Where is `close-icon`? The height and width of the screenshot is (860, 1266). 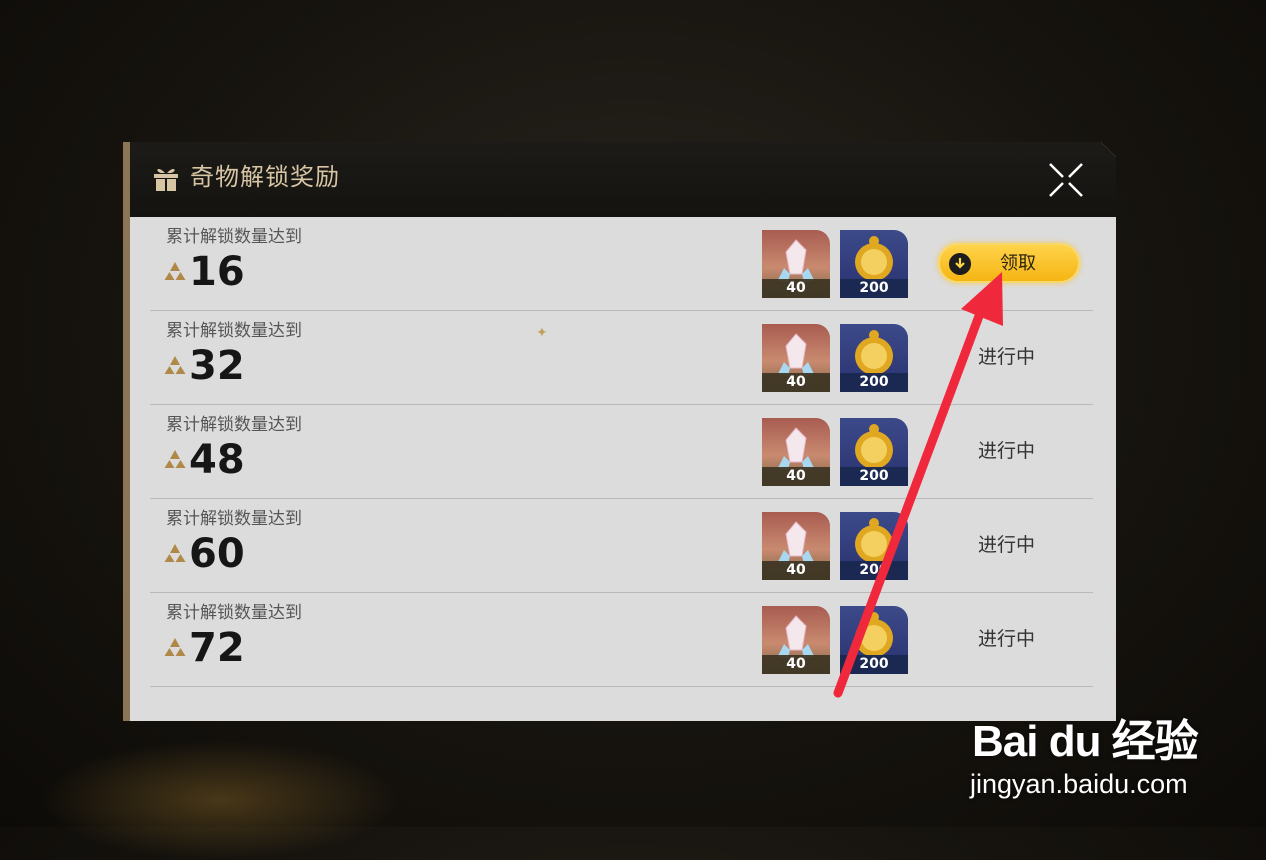
close-icon is located at coordinates (1066, 180).